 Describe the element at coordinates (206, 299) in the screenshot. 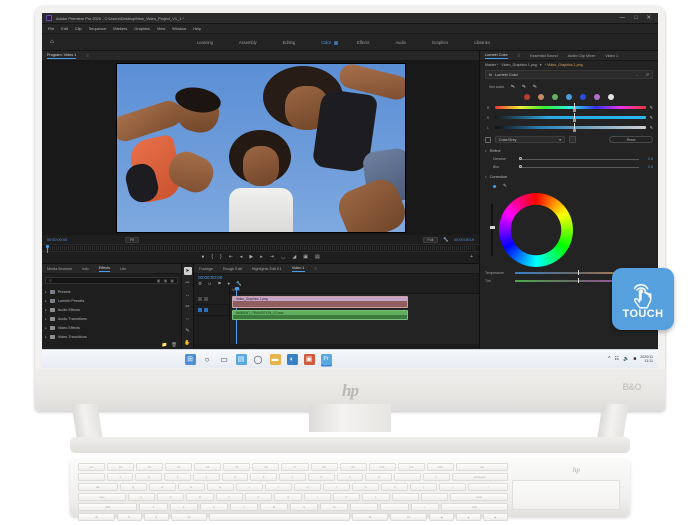

I see `lock-icon` at that location.